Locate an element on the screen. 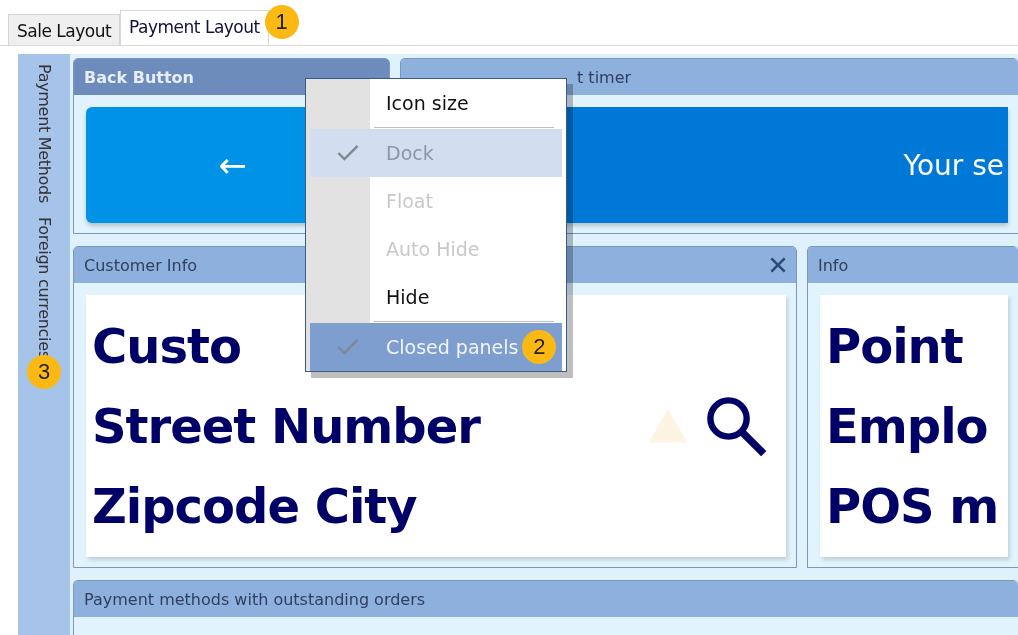  customer-line: Zipcode City is located at coordinates (254, 506).